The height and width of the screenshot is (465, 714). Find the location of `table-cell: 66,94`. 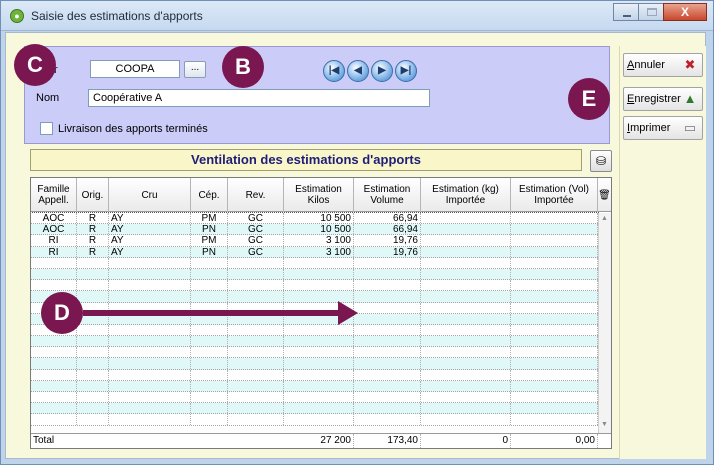

table-cell: 66,94 is located at coordinates (387, 218).